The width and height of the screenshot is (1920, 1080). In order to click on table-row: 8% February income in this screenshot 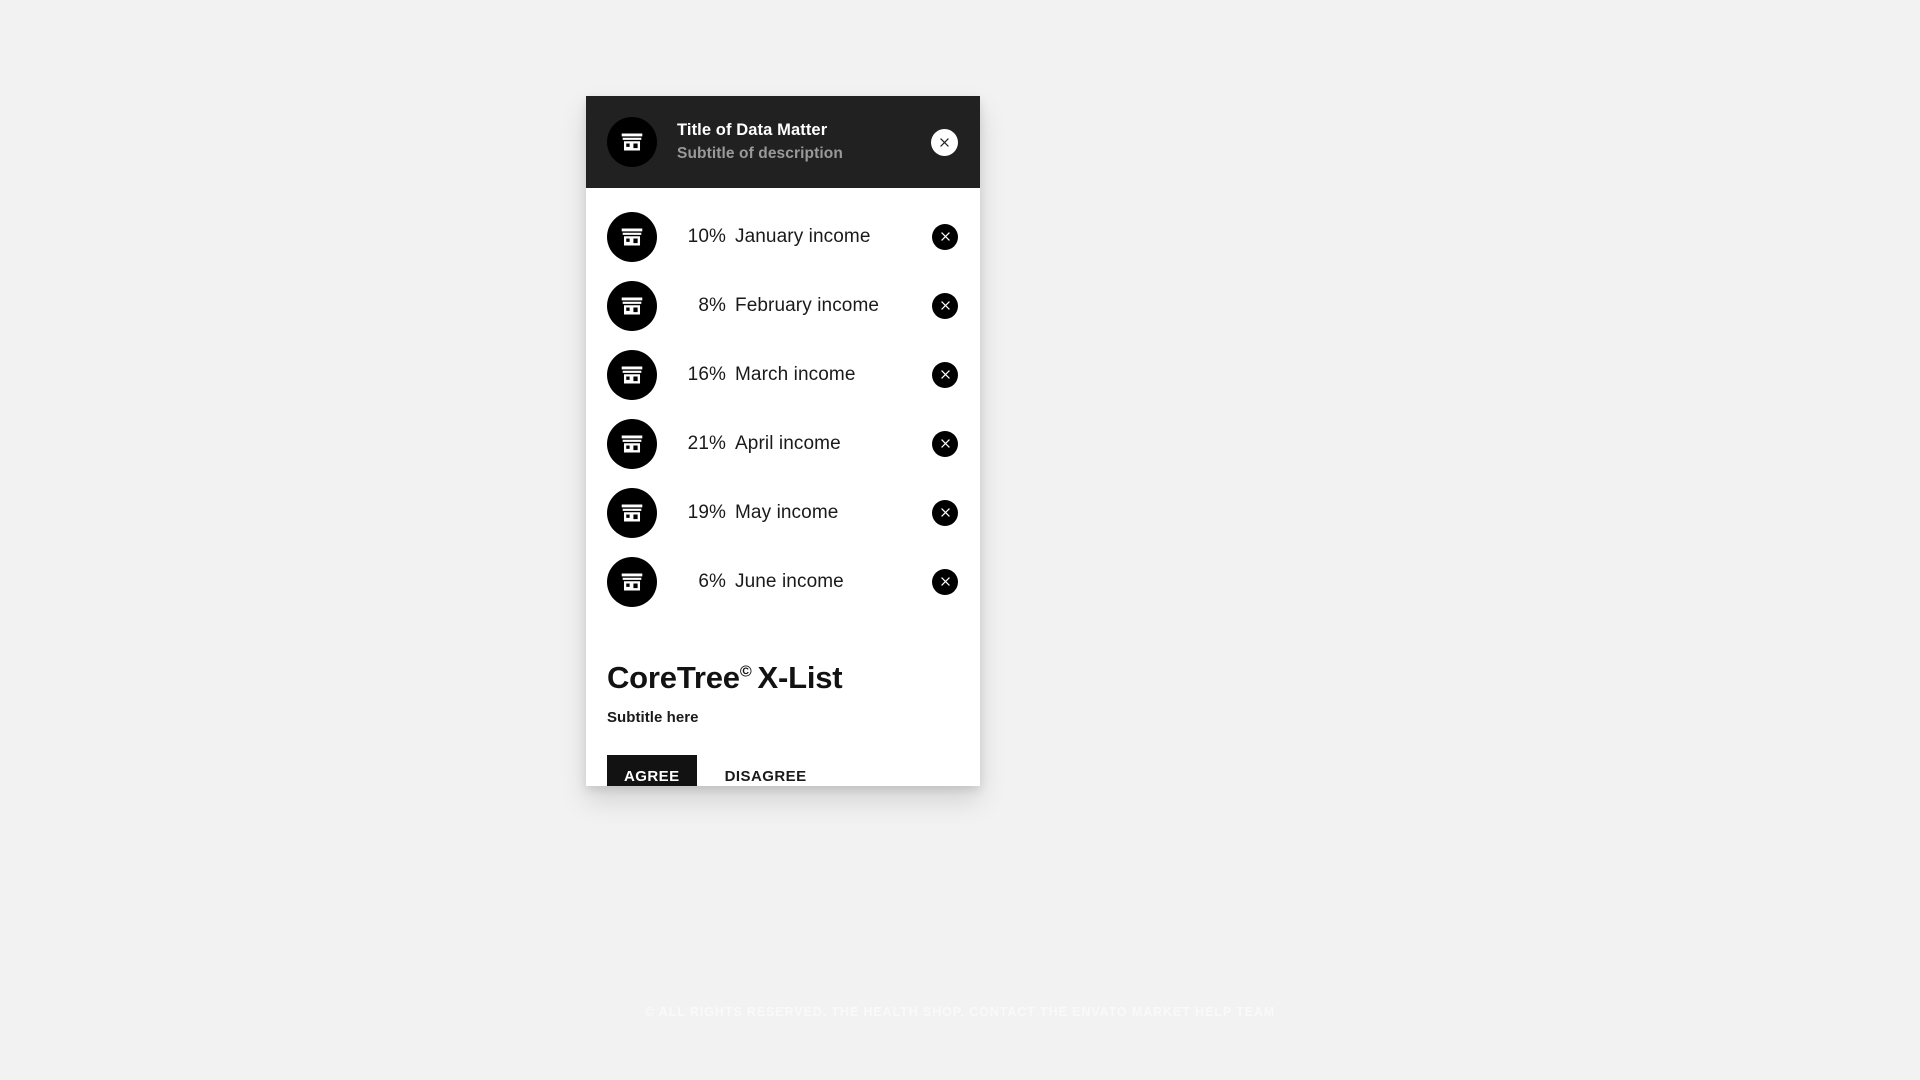, I will do `click(783, 305)`.